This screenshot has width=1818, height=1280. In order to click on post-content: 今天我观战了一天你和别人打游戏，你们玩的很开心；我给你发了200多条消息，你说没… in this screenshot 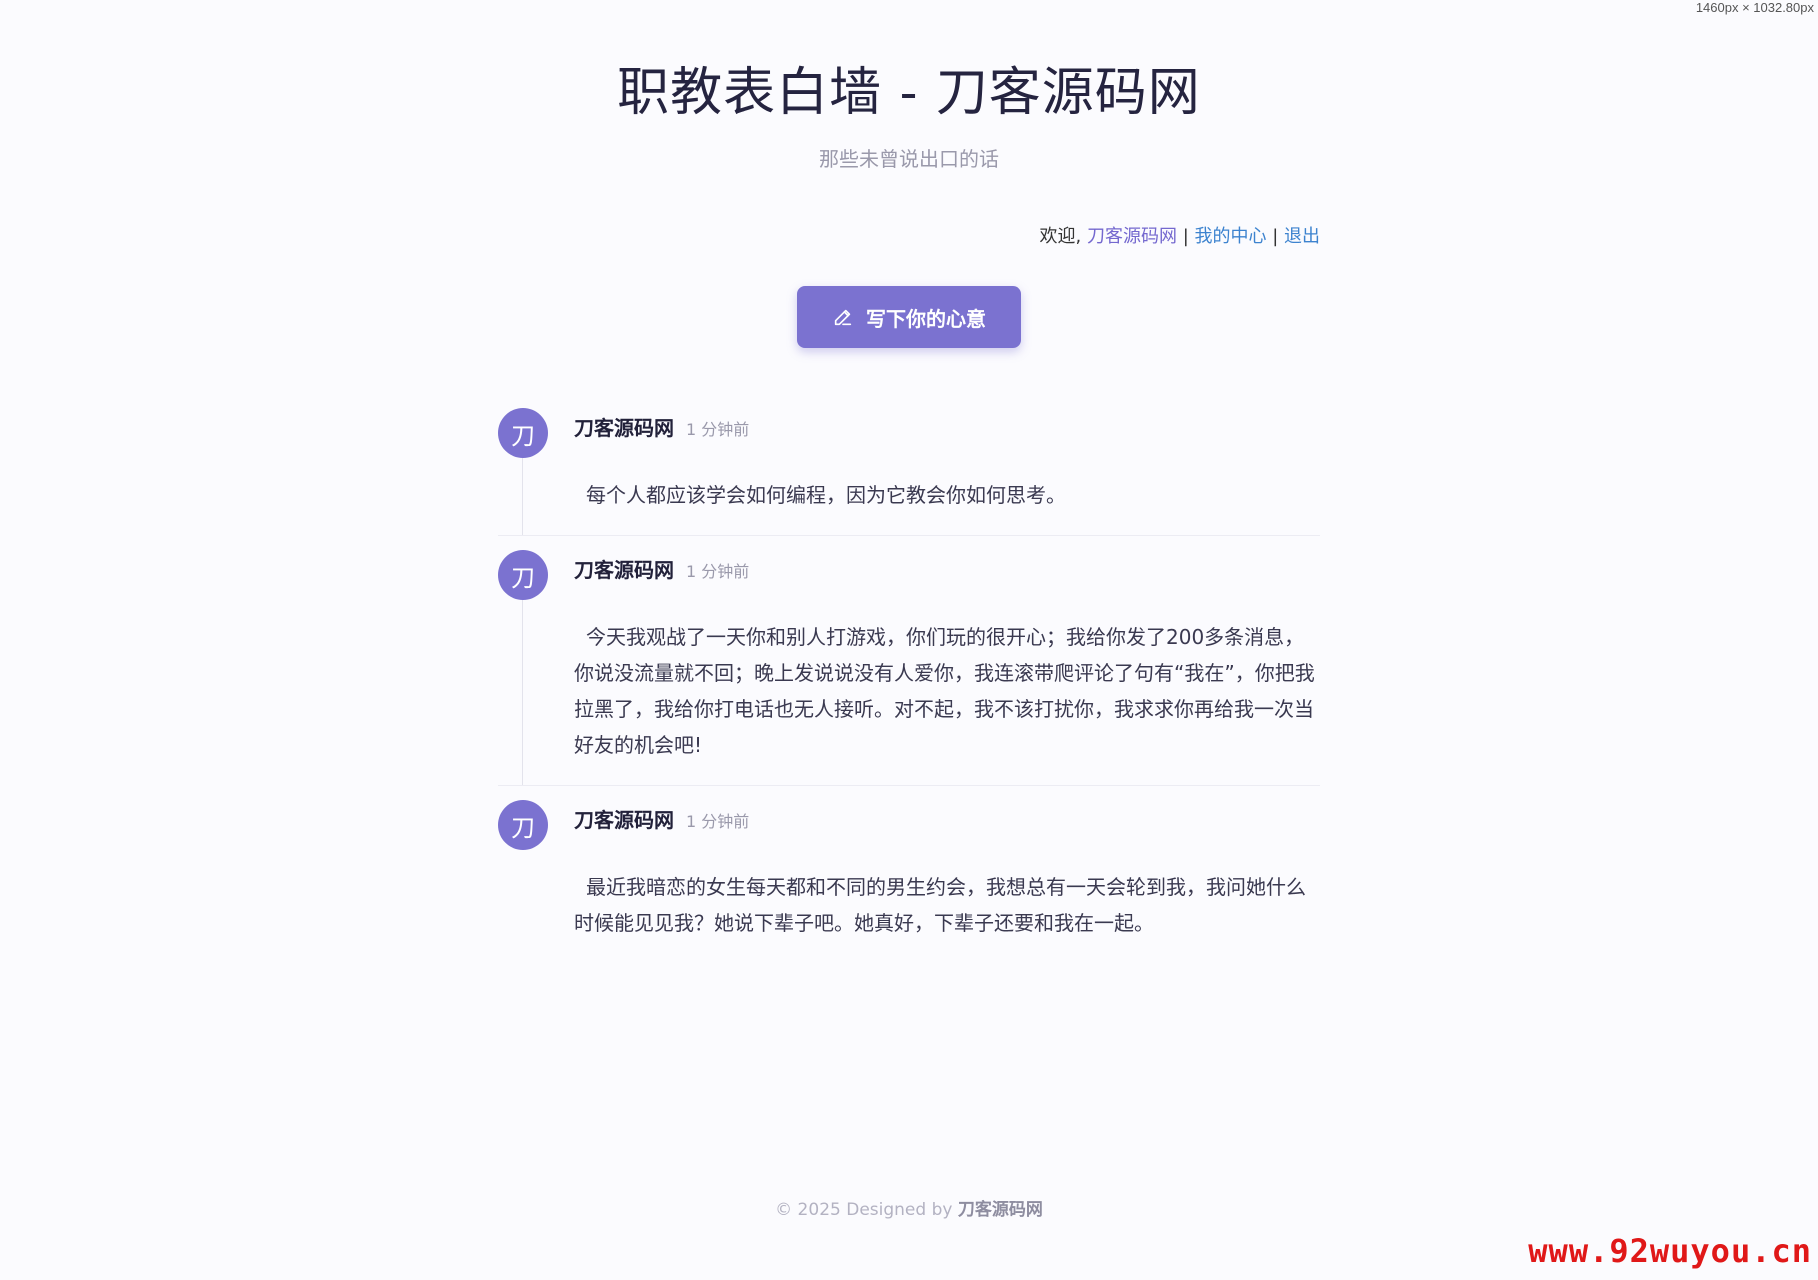, I will do `click(944, 691)`.